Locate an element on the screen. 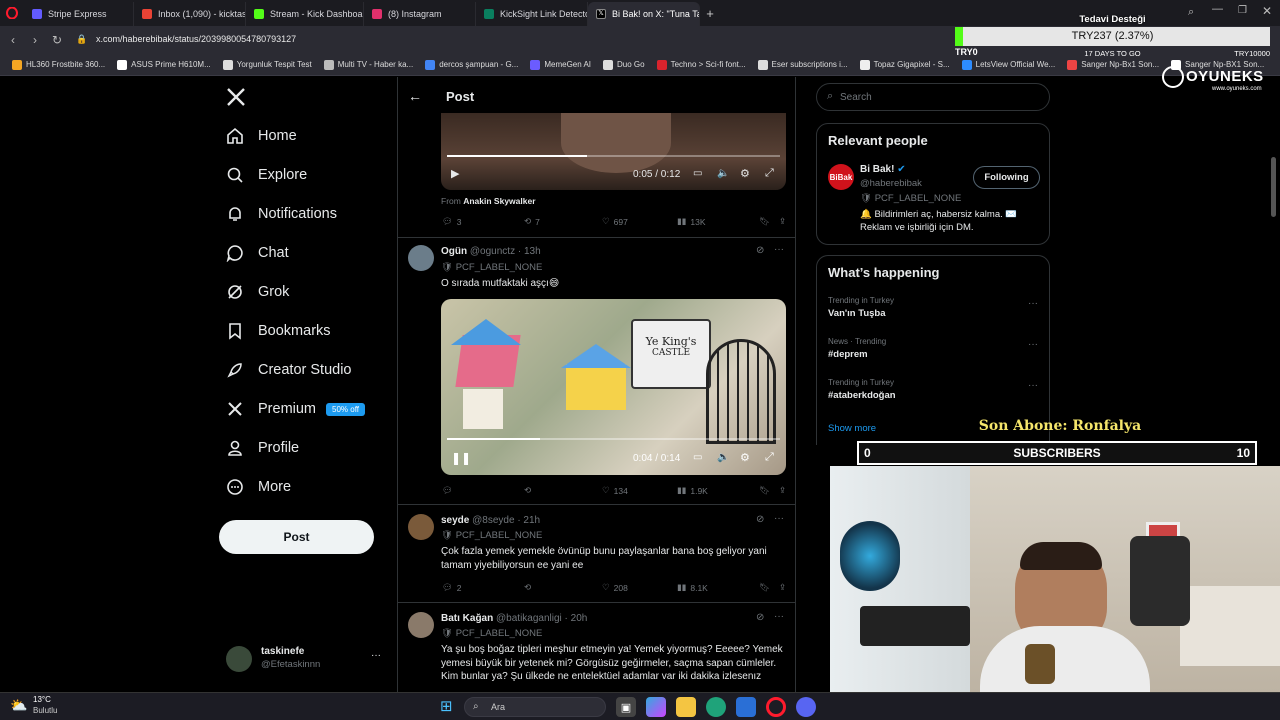  bookmark-item: Yorgunluk Tespit Test is located at coordinates (267, 64).